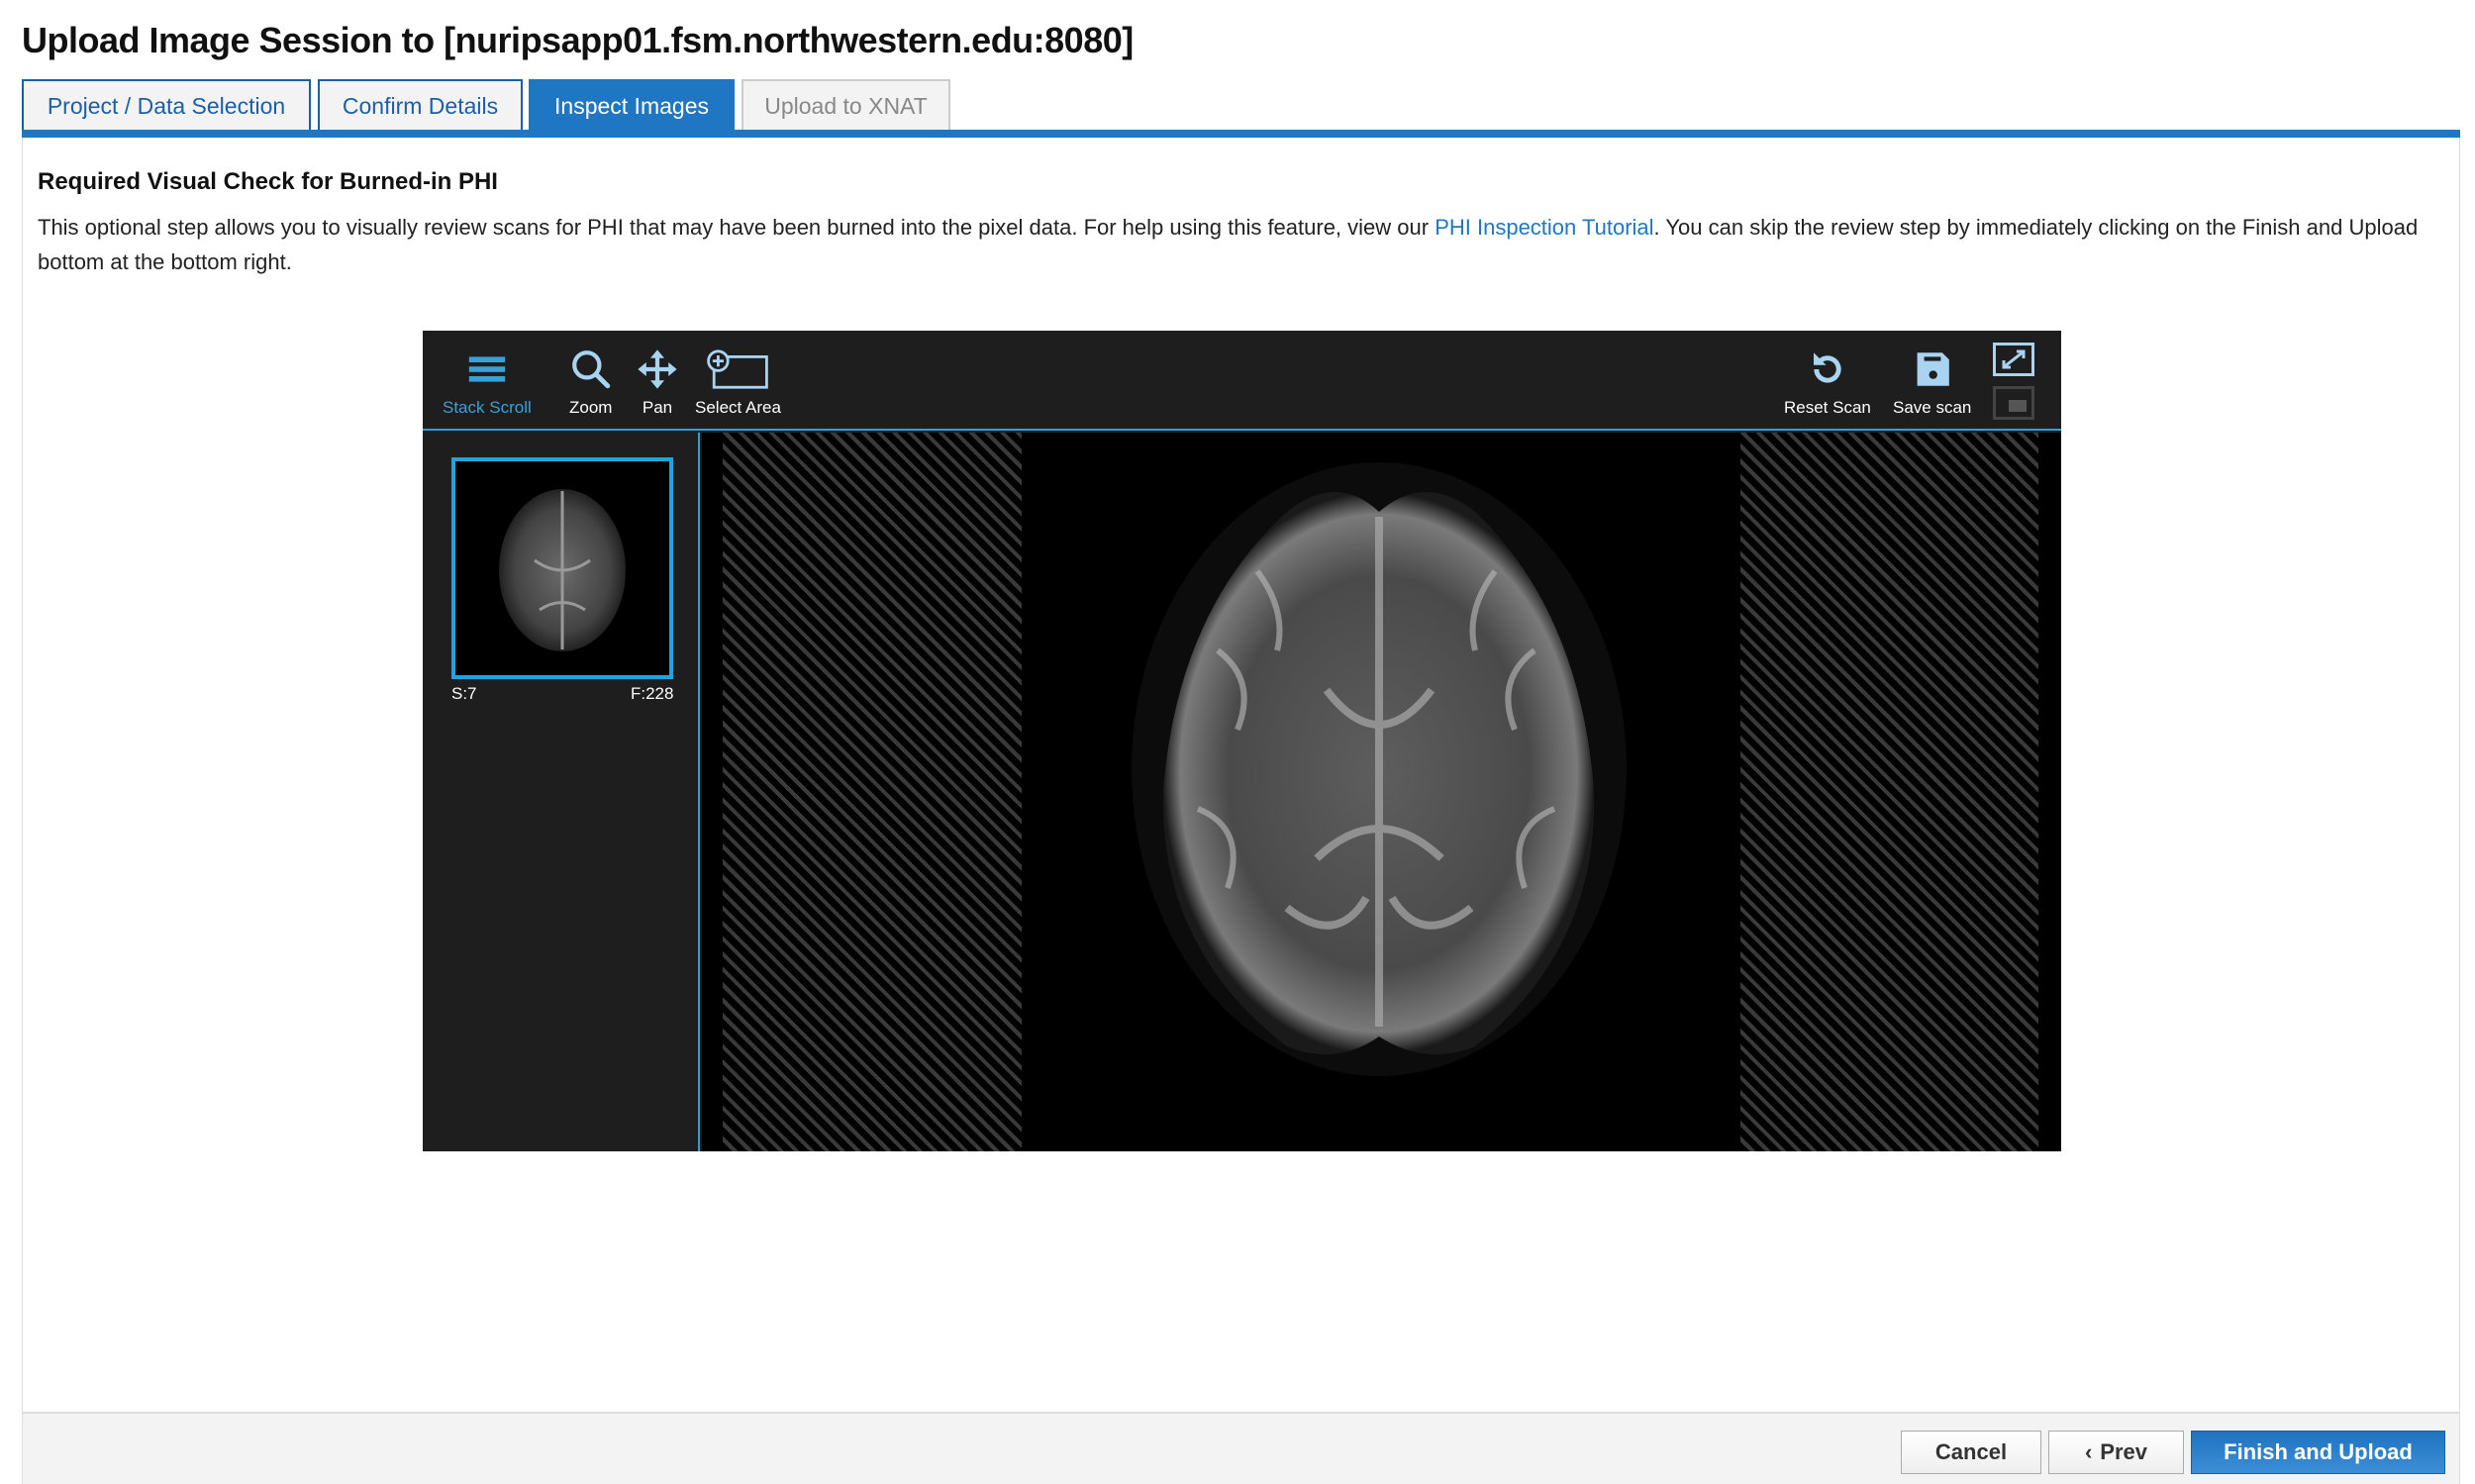 Image resolution: width=2475 pixels, height=1484 pixels. Describe the element at coordinates (2018, 406) in the screenshot. I see `layout-icon` at that location.